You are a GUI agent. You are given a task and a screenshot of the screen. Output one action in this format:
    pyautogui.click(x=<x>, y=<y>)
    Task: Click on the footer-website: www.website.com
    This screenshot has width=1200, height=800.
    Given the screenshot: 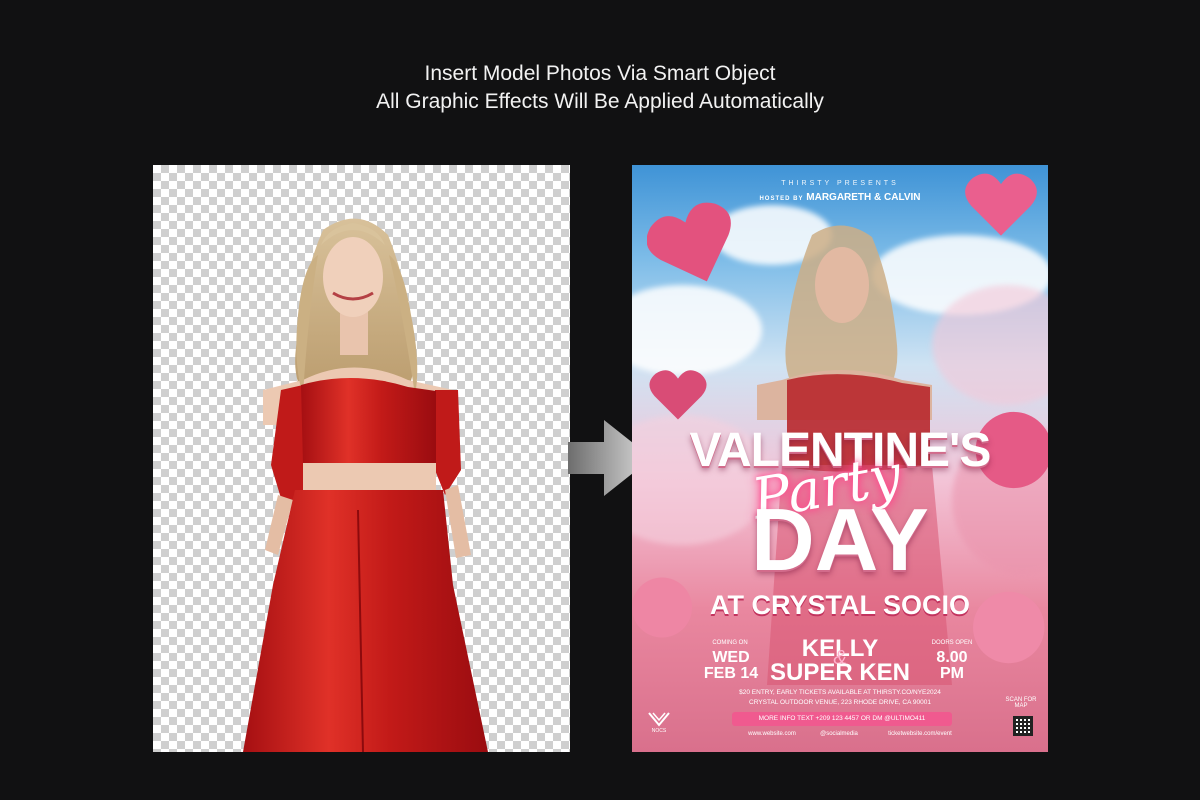 What is the action you would take?
    pyautogui.click(x=772, y=734)
    